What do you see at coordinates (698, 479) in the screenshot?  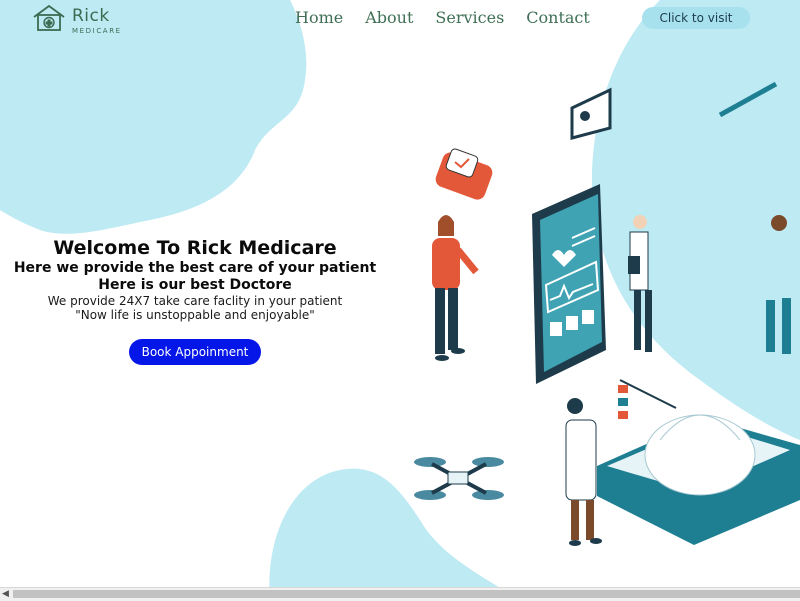 I see `chip-brain-icon` at bounding box center [698, 479].